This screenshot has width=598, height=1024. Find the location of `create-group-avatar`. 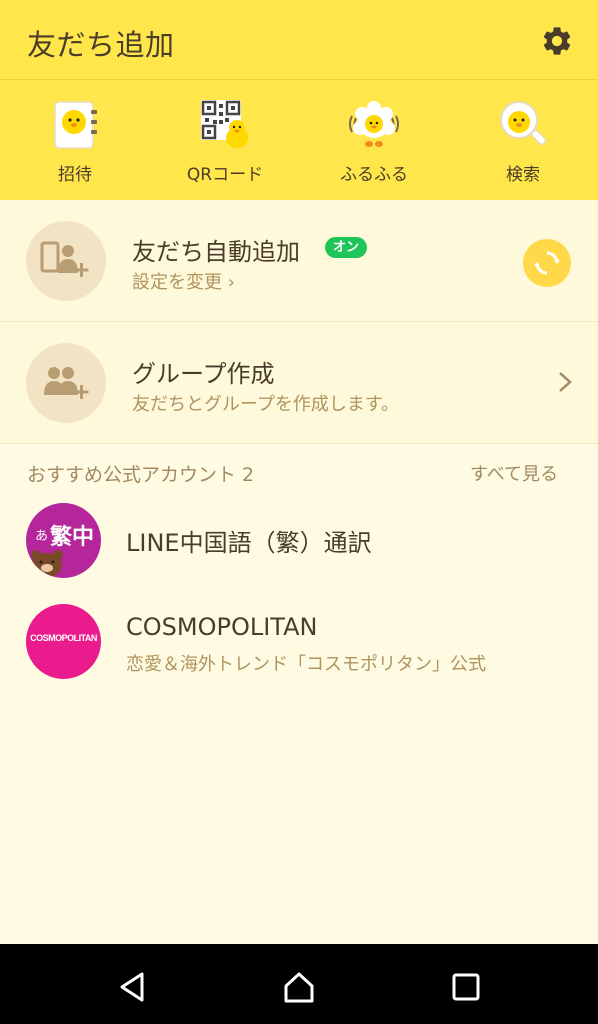

create-group-avatar is located at coordinates (66, 383).